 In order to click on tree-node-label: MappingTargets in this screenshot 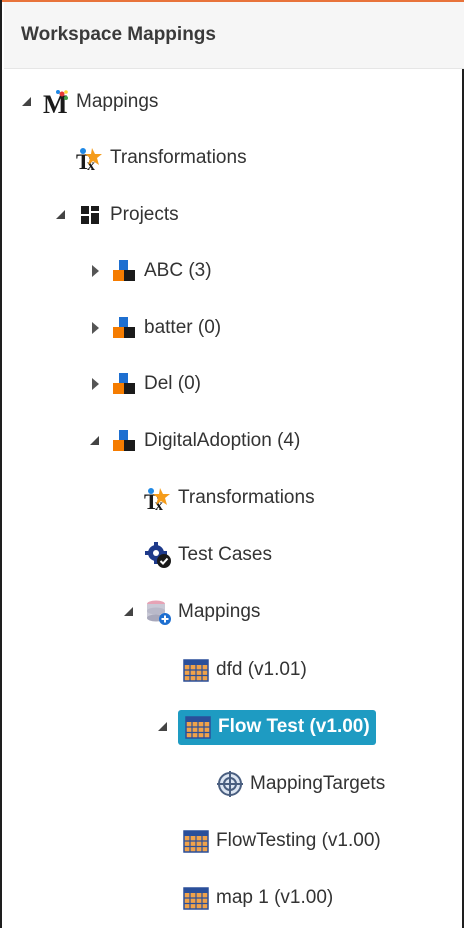, I will do `click(318, 783)`.